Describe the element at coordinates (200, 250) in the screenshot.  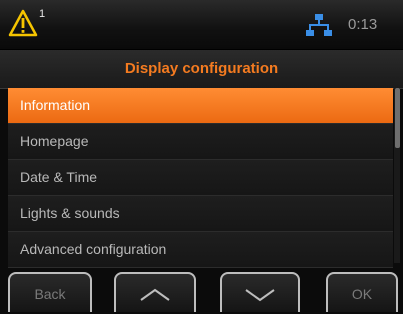
I see `menu-item-advanced-configuration: Advanced configuration` at that location.